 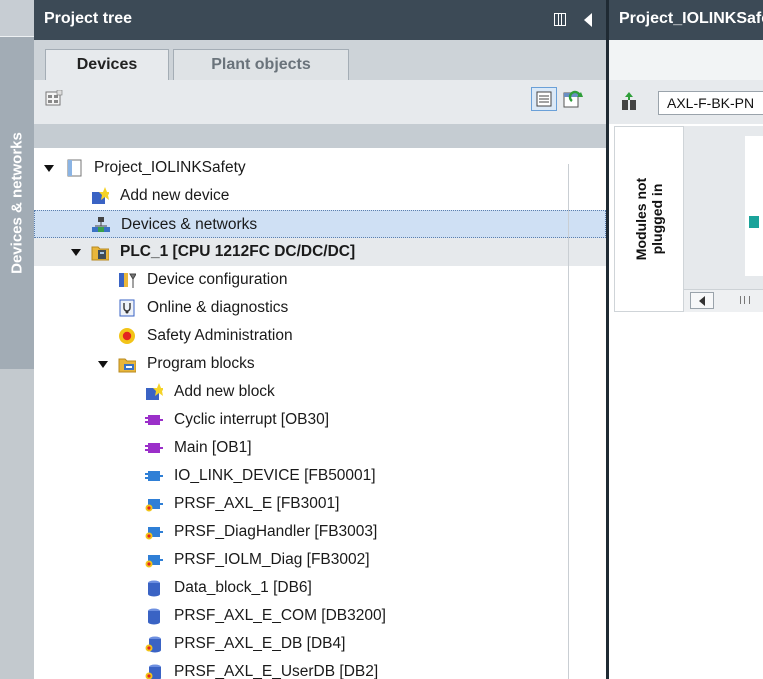 I want to click on tree-item-cyclic-interrupt: Cyclic interrupt [OB30], so click(x=320, y=420).